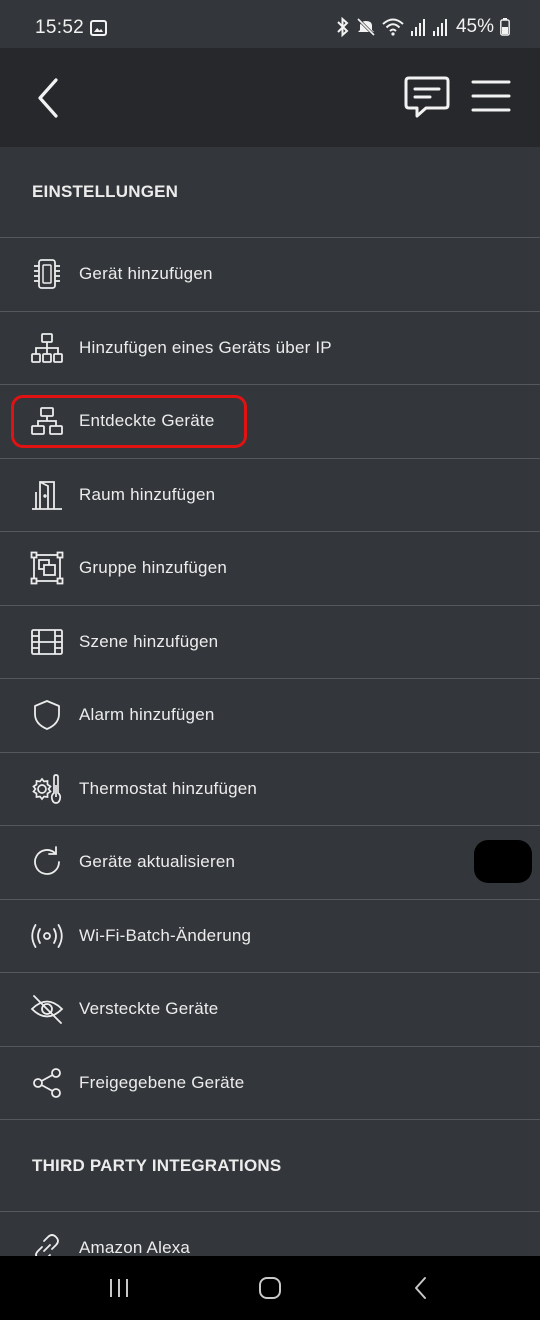 The height and width of the screenshot is (1320, 540). Describe the element at coordinates (270, 569) in the screenshot. I see `menu-item-add-group: Gruppe hinzufügen` at that location.